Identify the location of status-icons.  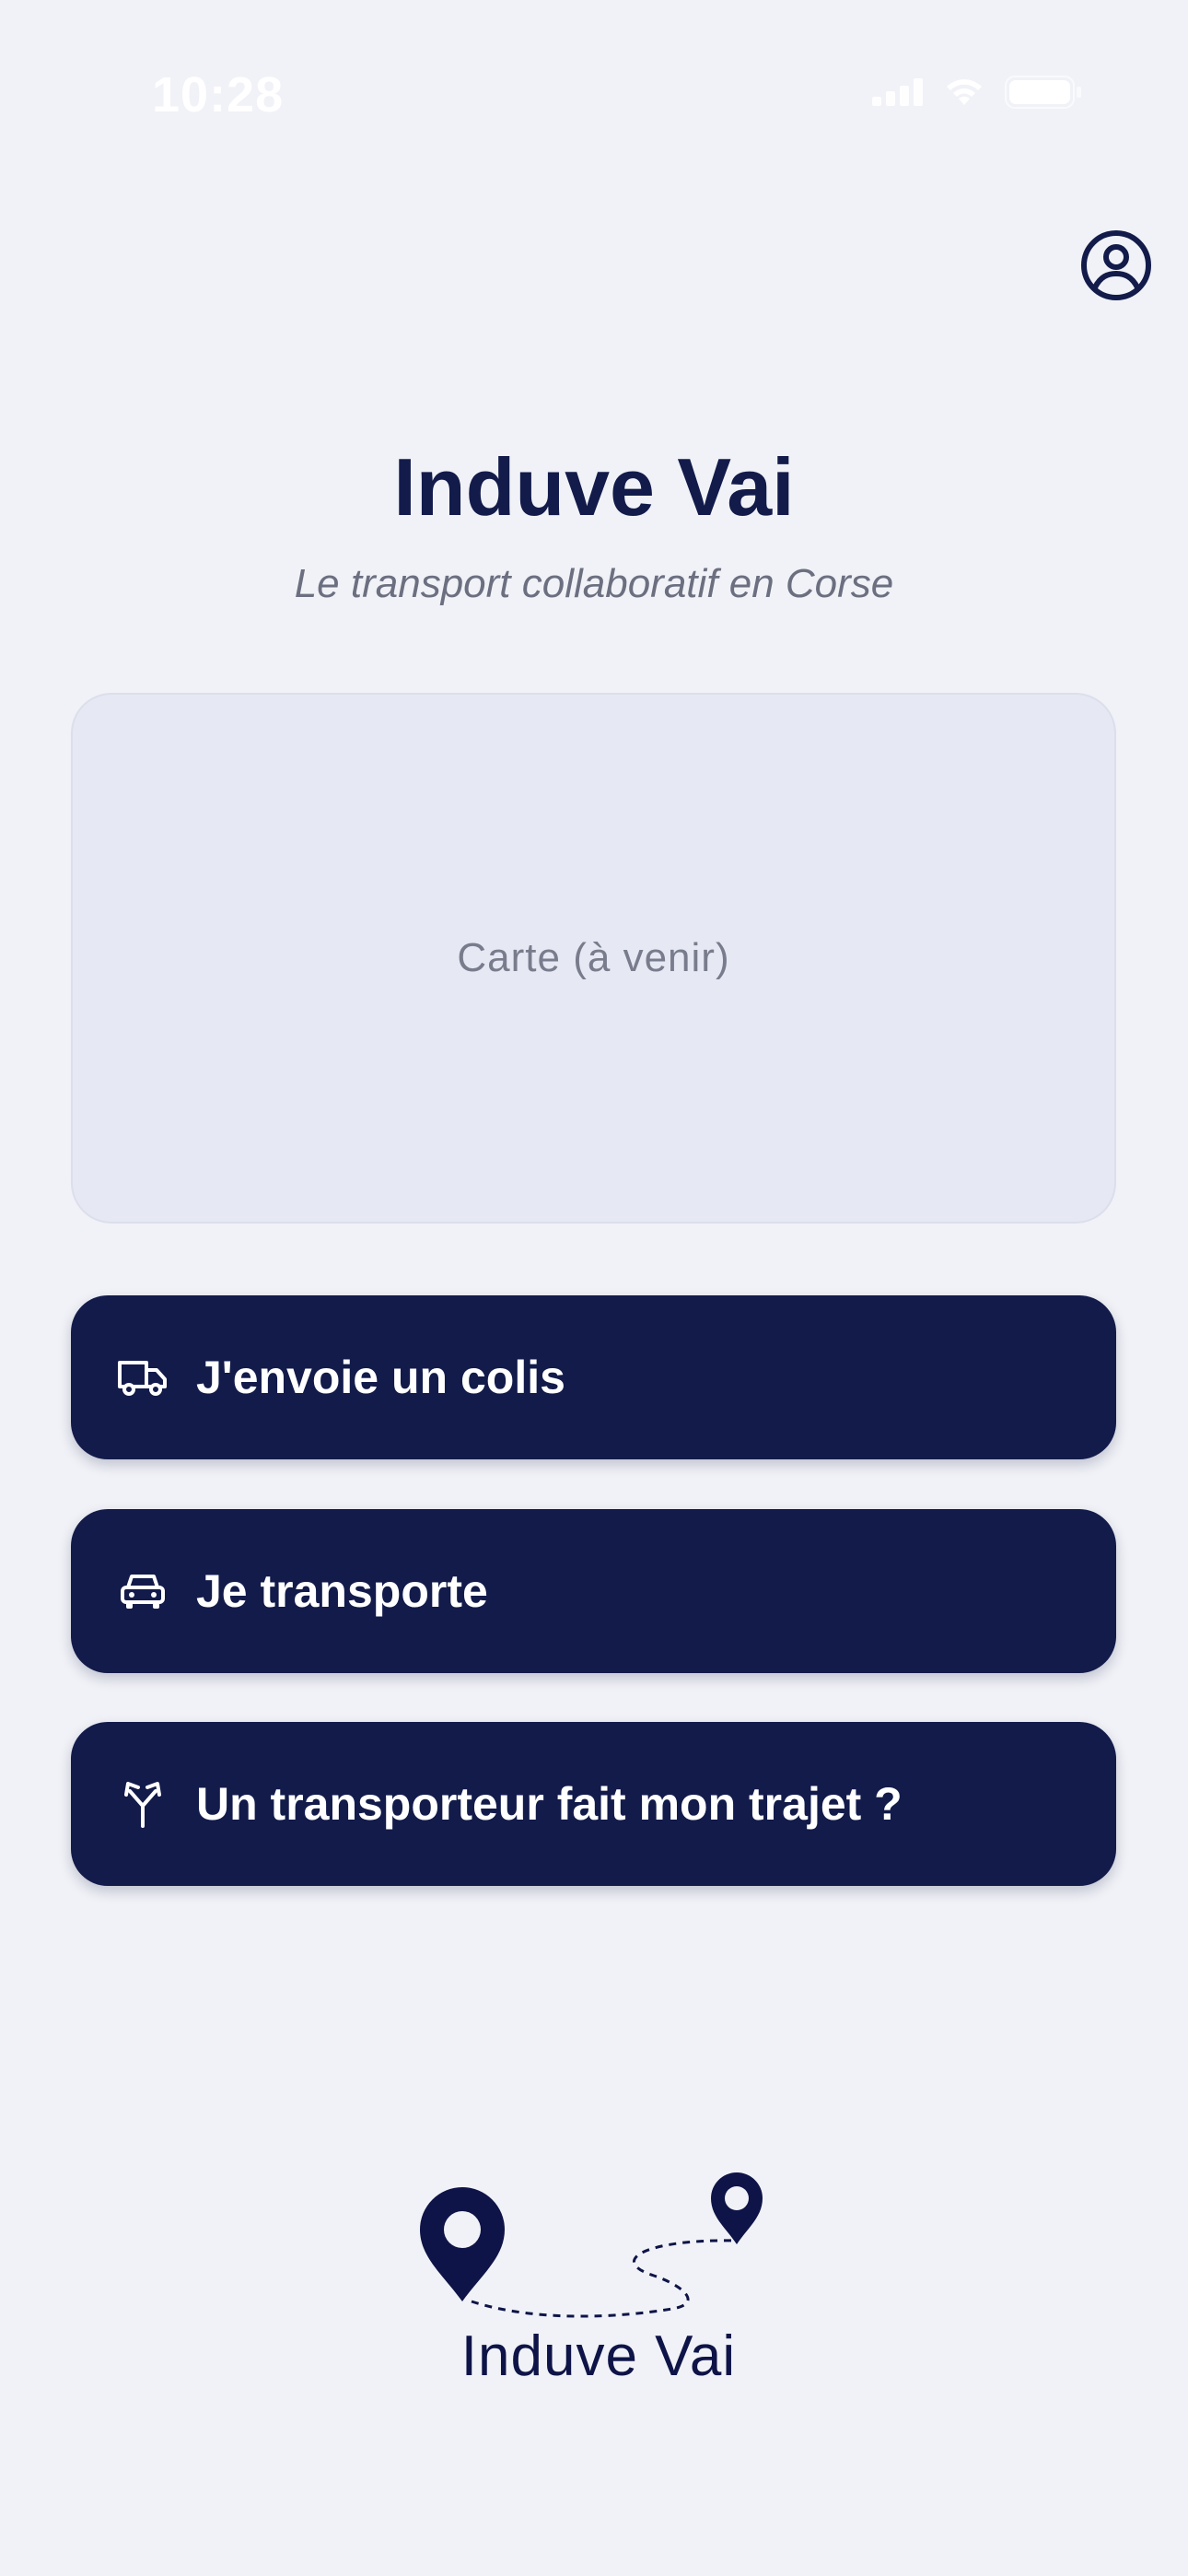
(977, 92).